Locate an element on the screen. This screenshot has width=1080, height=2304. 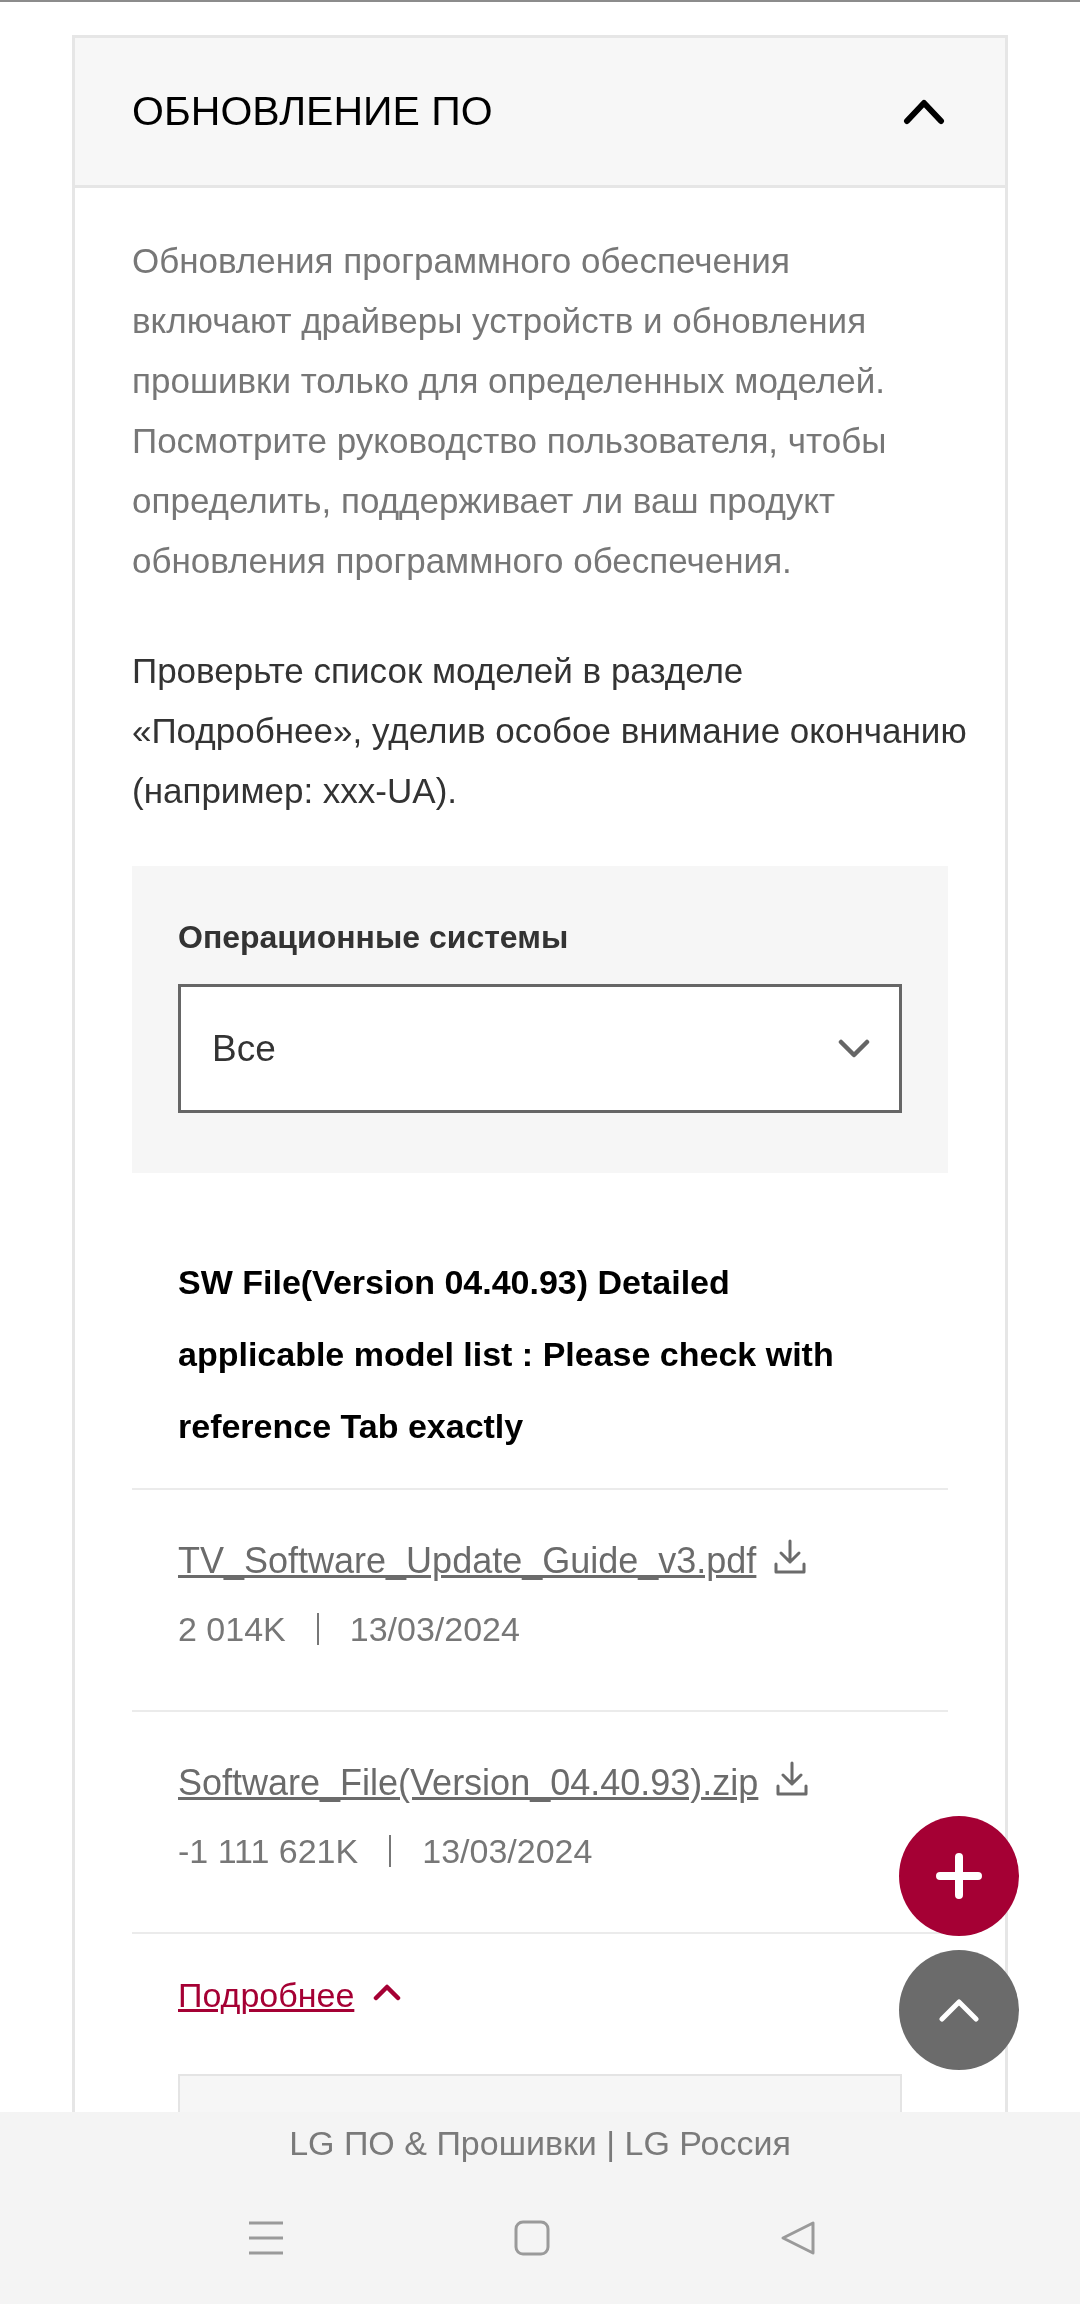
intro-paragraph: Обновления программного обеспечения включают драйверы устройств и обновления прошивки только для определенных моделей. Посмотрите руководство пользователя, чтобы определить, поддерживает ли ваш продукт обновления программного обеспечения. is located at coordinates (510, 411).